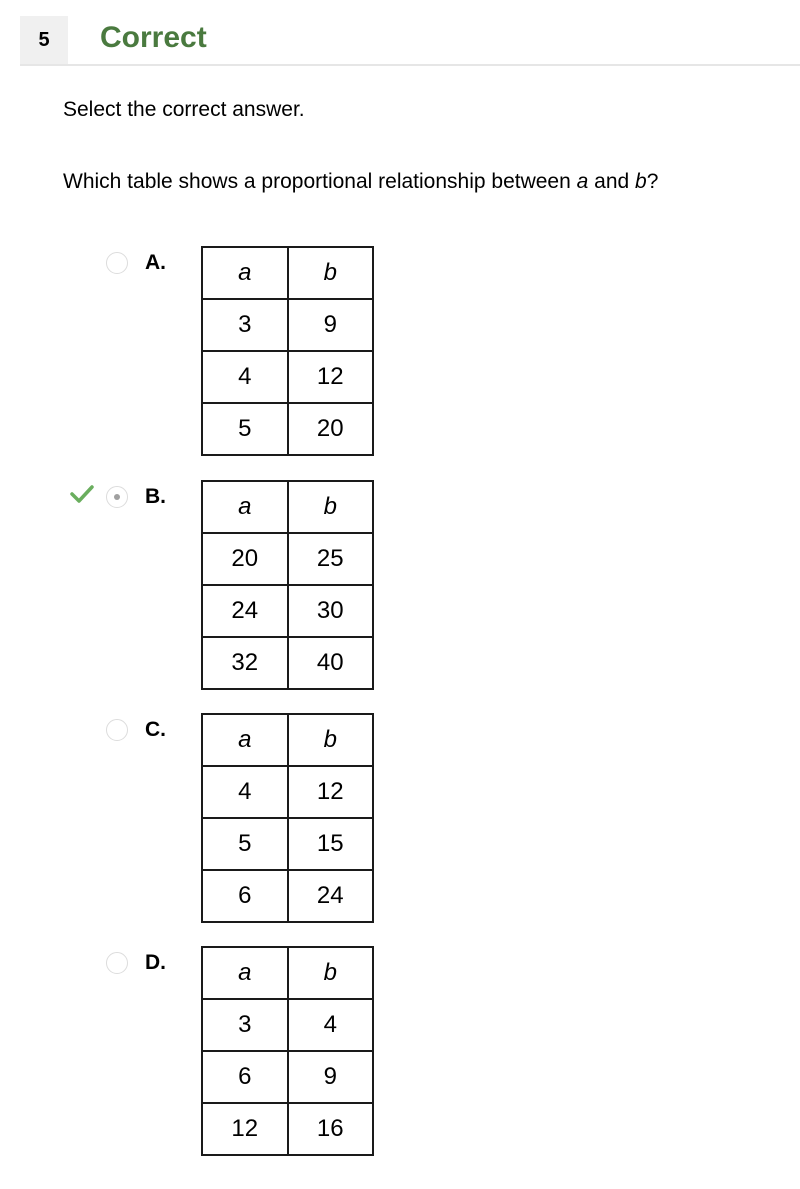 This screenshot has width=800, height=1189. Describe the element at coordinates (652, 181) in the screenshot. I see `question-suffix: ?` at that location.